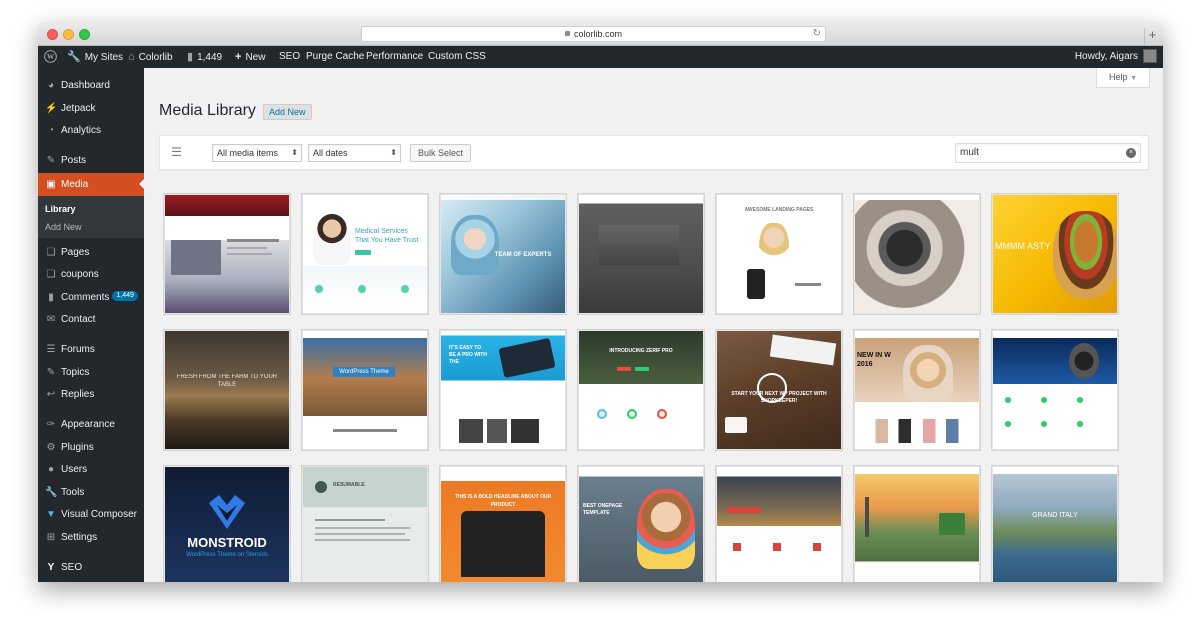 This screenshot has height=636, width=1200. I want to click on my-sites-menu: 🔧 My Sites, so click(95, 57).